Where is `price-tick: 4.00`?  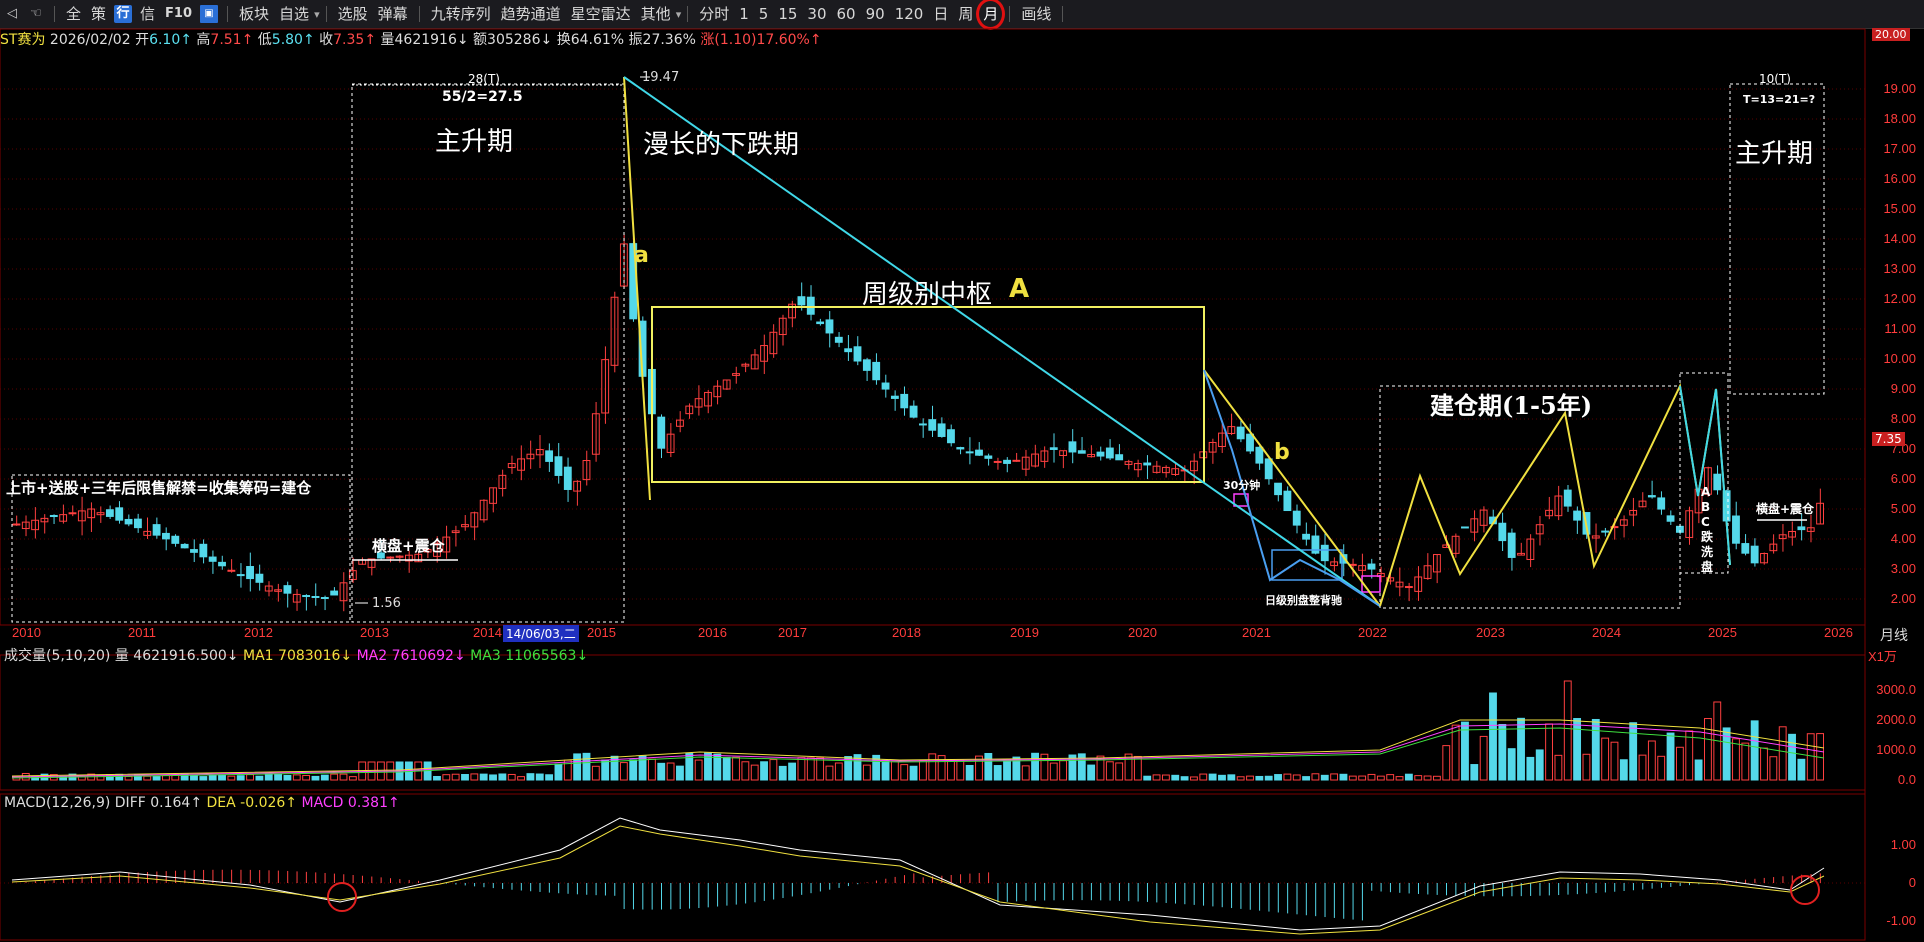 price-tick: 4.00 is located at coordinates (1903, 538).